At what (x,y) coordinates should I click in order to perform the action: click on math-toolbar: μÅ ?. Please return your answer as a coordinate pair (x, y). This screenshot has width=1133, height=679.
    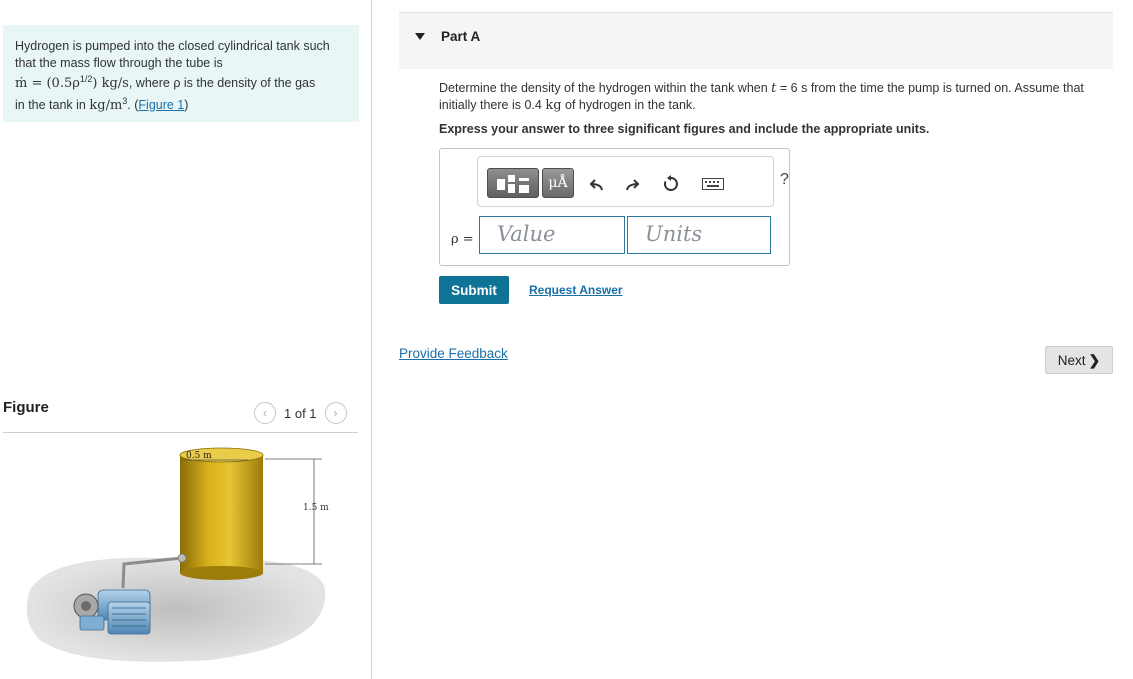
    Looking at the image, I should click on (633, 181).